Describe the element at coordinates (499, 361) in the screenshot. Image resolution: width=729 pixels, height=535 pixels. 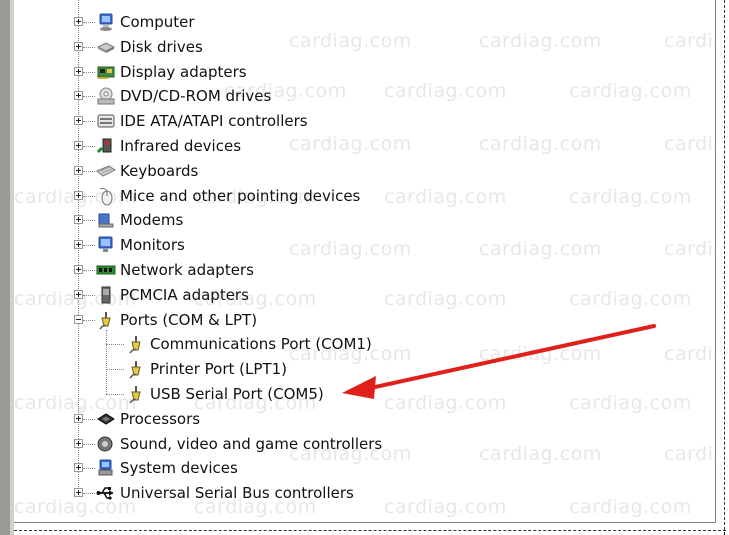
I see `red-arrow-annotation` at that location.